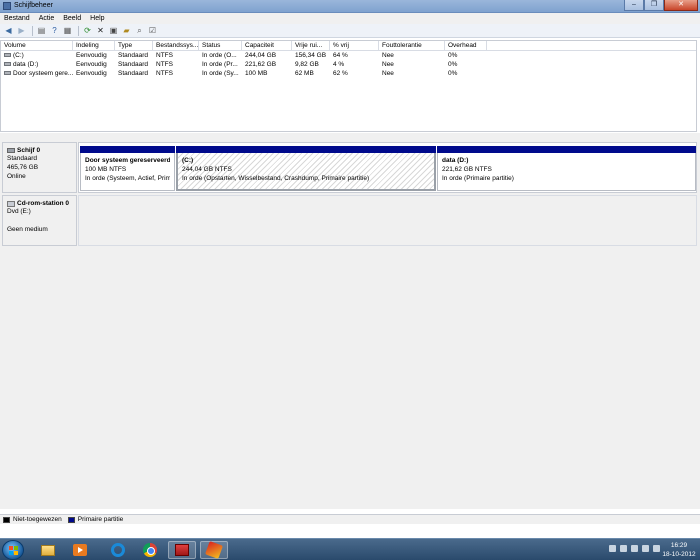 The image size is (700, 560). Describe the element at coordinates (80, 550) in the screenshot. I see `taskbar-media-player` at that location.